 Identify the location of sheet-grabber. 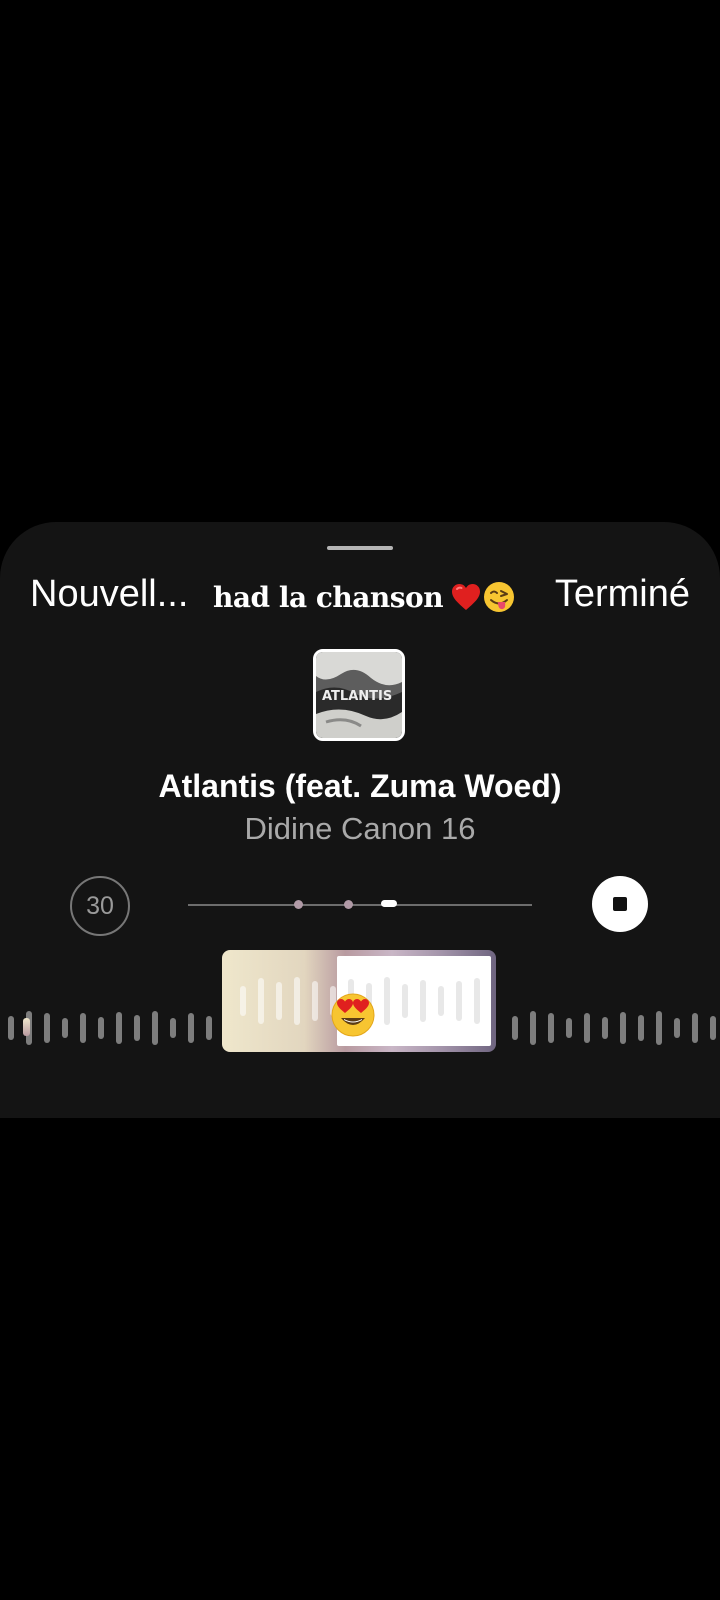
(360, 548).